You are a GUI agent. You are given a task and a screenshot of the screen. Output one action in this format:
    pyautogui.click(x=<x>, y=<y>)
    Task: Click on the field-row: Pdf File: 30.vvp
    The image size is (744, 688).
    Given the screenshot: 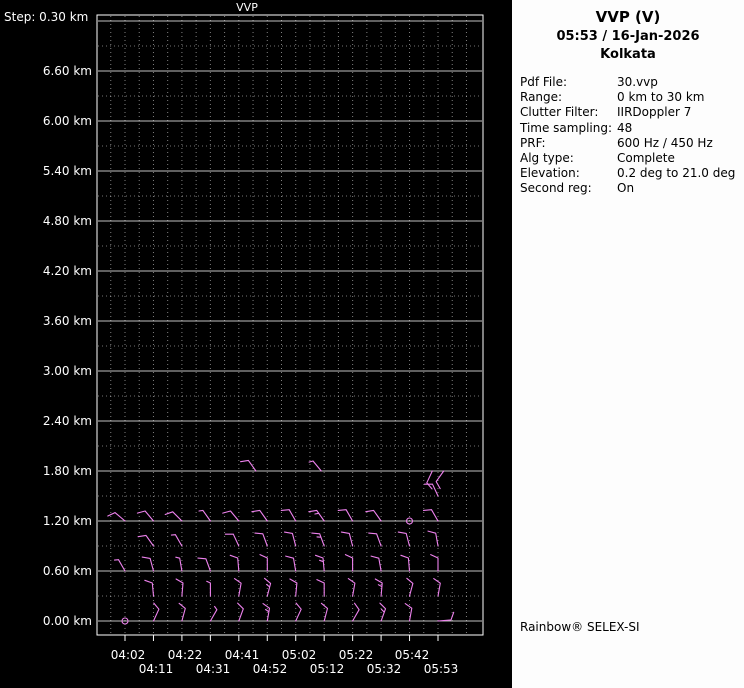 What is the action you would take?
    pyautogui.click(x=632, y=82)
    